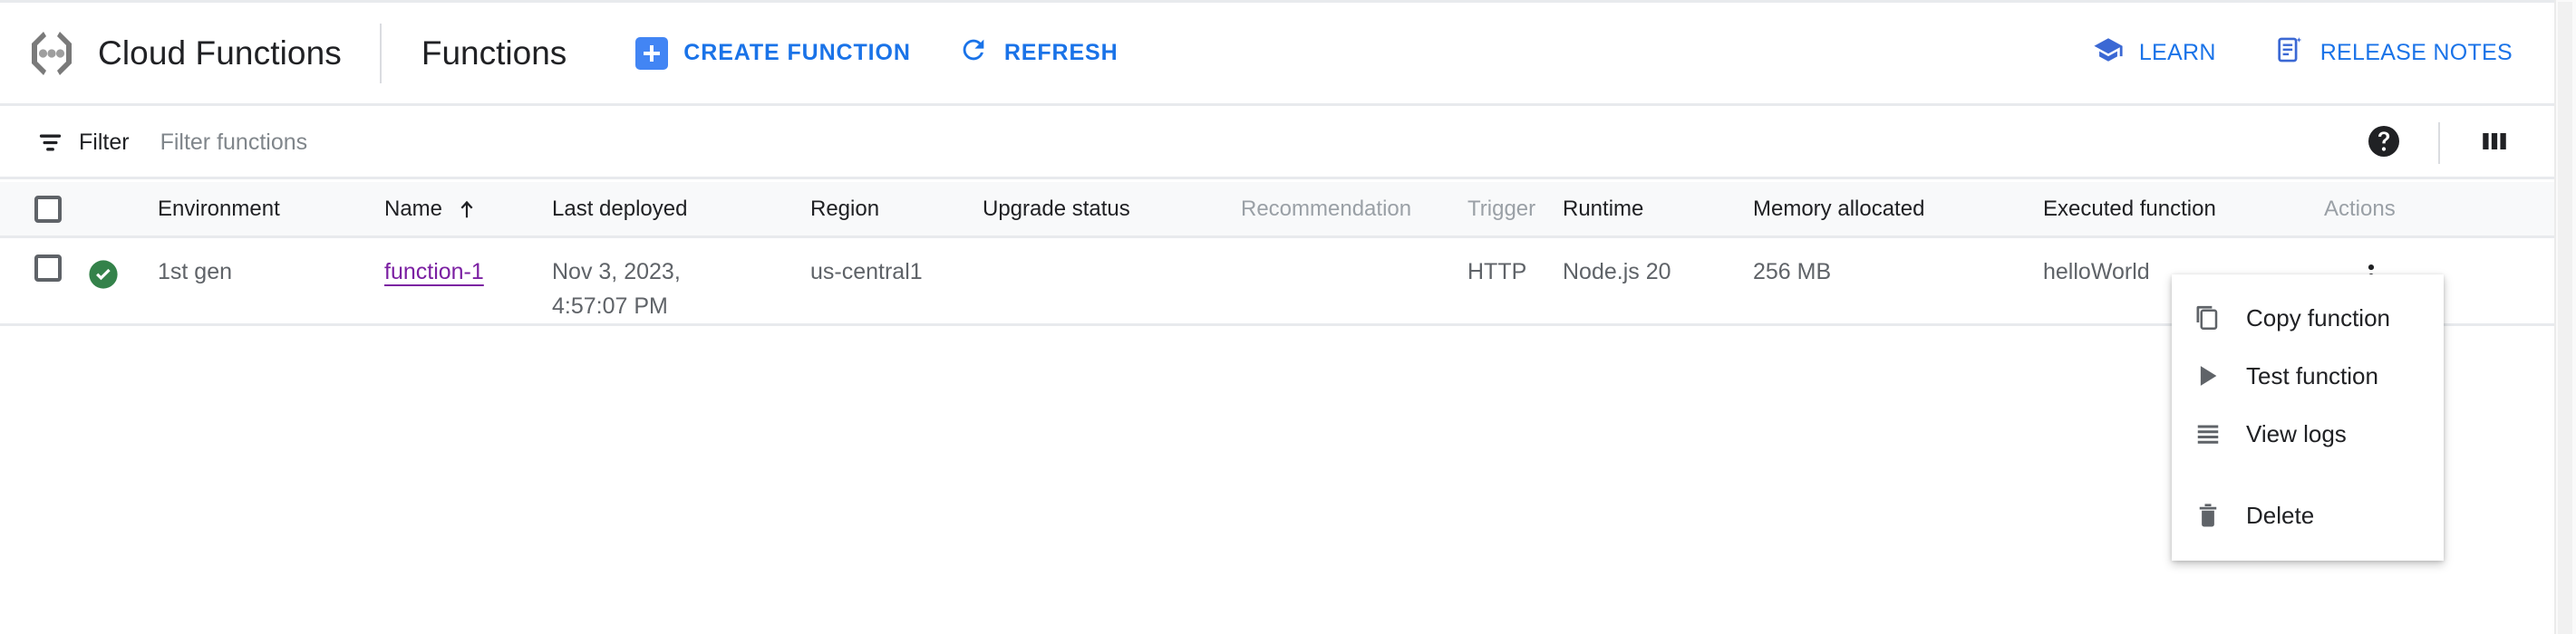 Image resolution: width=2576 pixels, height=634 pixels. I want to click on filter-left: Filter, so click(488, 143).